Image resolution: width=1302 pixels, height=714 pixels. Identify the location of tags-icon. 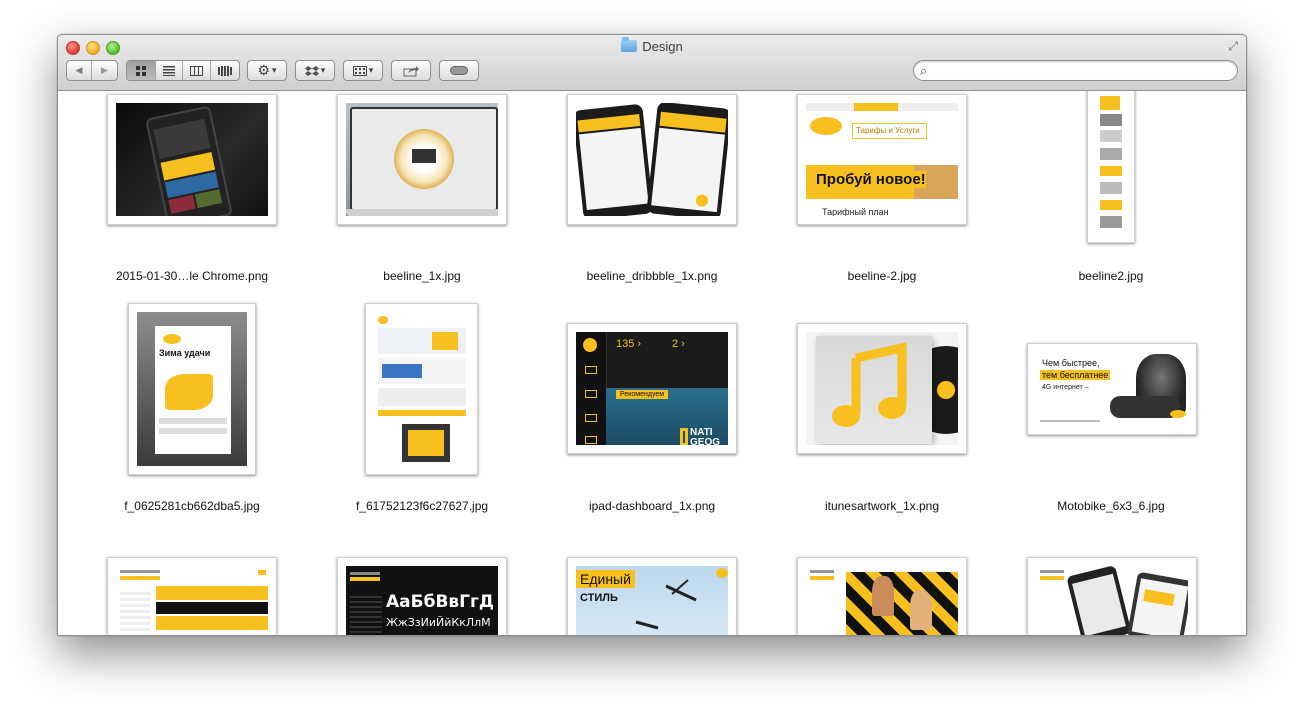
(459, 70).